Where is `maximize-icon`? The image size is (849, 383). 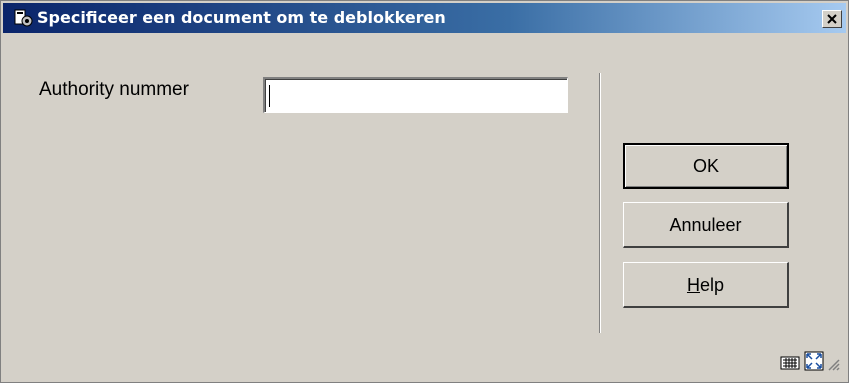 maximize-icon is located at coordinates (814, 363).